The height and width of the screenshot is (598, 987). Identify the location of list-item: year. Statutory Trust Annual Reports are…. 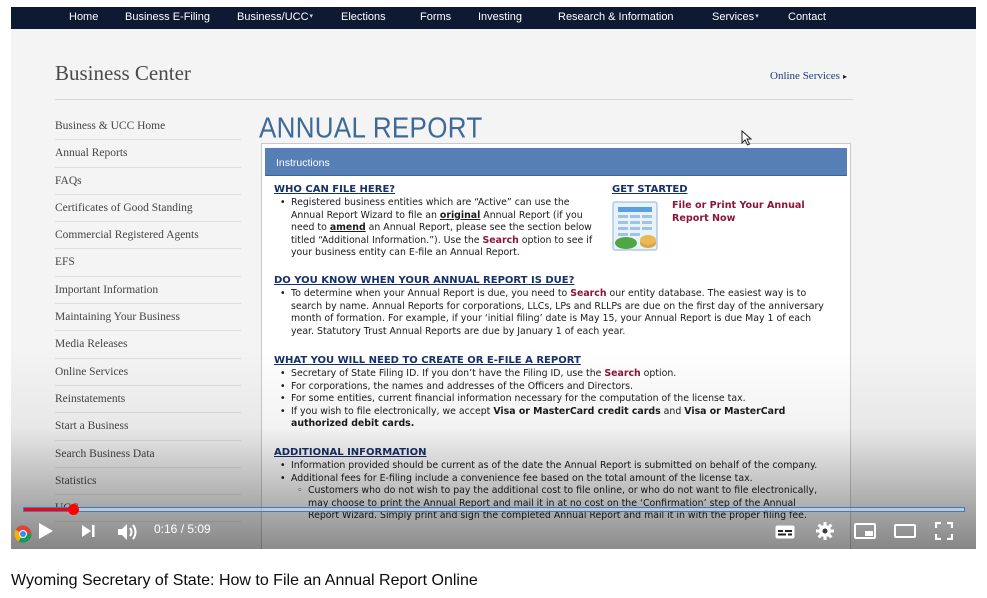
(458, 331).